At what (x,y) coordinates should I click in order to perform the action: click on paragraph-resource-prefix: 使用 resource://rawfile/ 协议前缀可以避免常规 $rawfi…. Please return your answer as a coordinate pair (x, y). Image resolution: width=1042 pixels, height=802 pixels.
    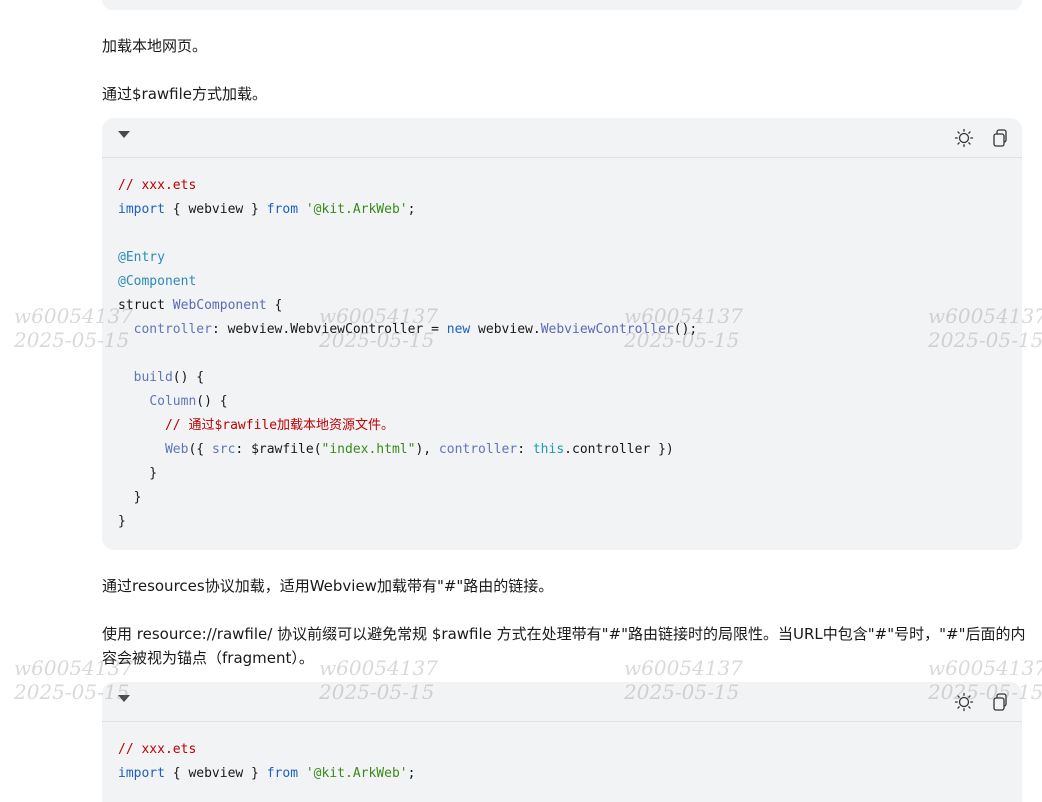
    Looking at the image, I should click on (564, 646).